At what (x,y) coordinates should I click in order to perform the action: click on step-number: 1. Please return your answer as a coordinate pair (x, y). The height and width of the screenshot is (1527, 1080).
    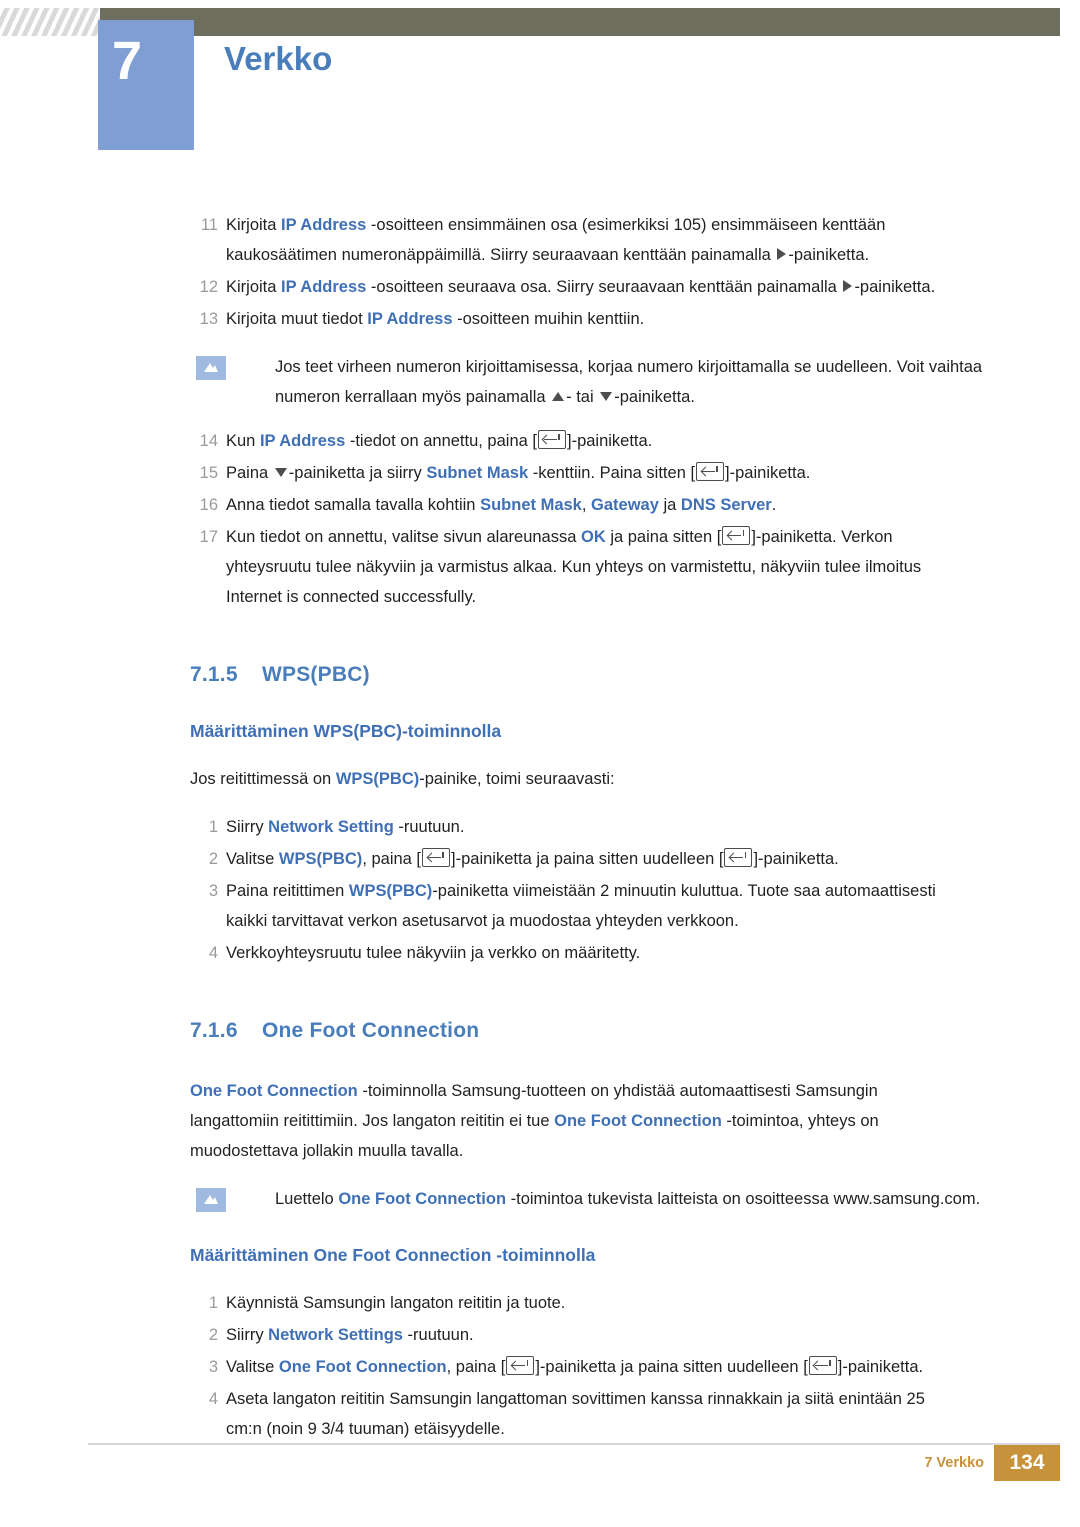
    Looking at the image, I should click on (213, 1303).